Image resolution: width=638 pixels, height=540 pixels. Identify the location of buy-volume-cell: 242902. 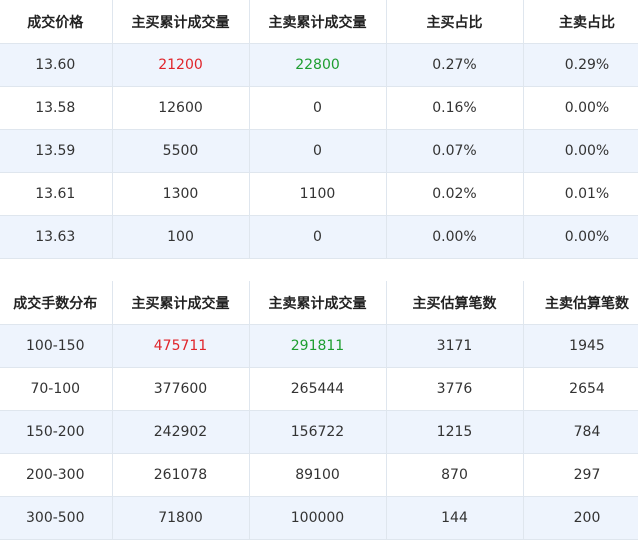
(181, 432).